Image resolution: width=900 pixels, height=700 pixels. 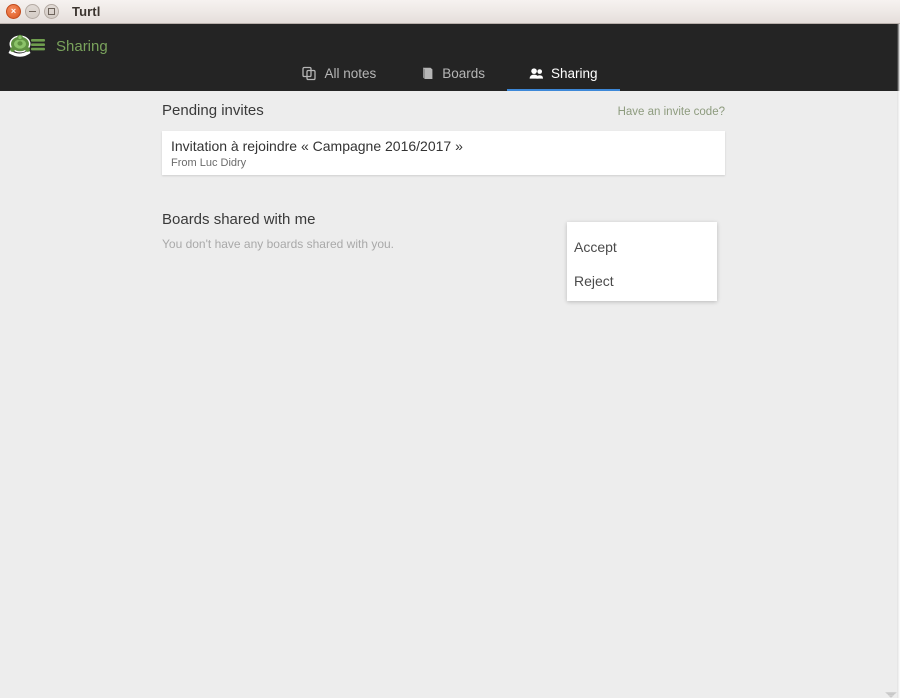 I want to click on main-nav-tabs: All notes Boards Sharing, so click(x=450, y=74).